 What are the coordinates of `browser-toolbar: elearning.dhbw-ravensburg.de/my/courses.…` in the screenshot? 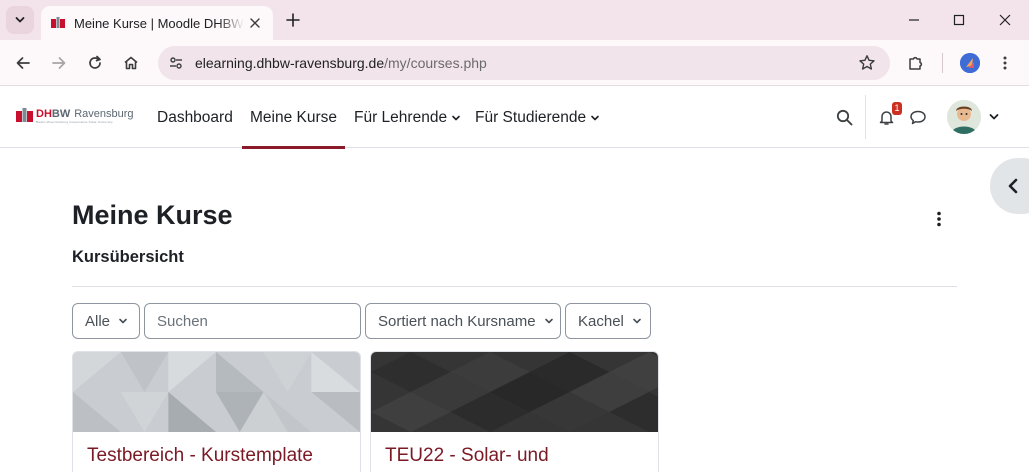 It's located at (514, 63).